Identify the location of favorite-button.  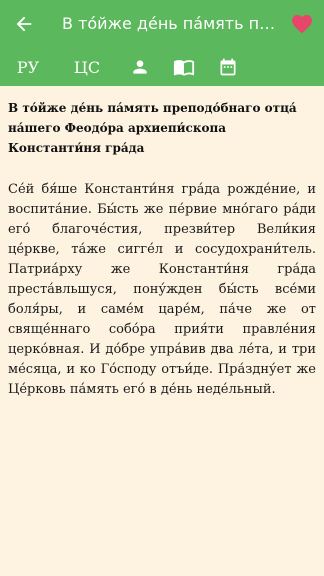
(302, 24).